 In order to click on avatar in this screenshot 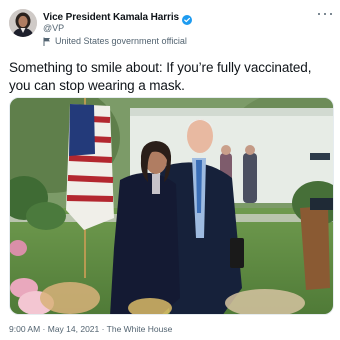, I will do `click(23, 23)`.